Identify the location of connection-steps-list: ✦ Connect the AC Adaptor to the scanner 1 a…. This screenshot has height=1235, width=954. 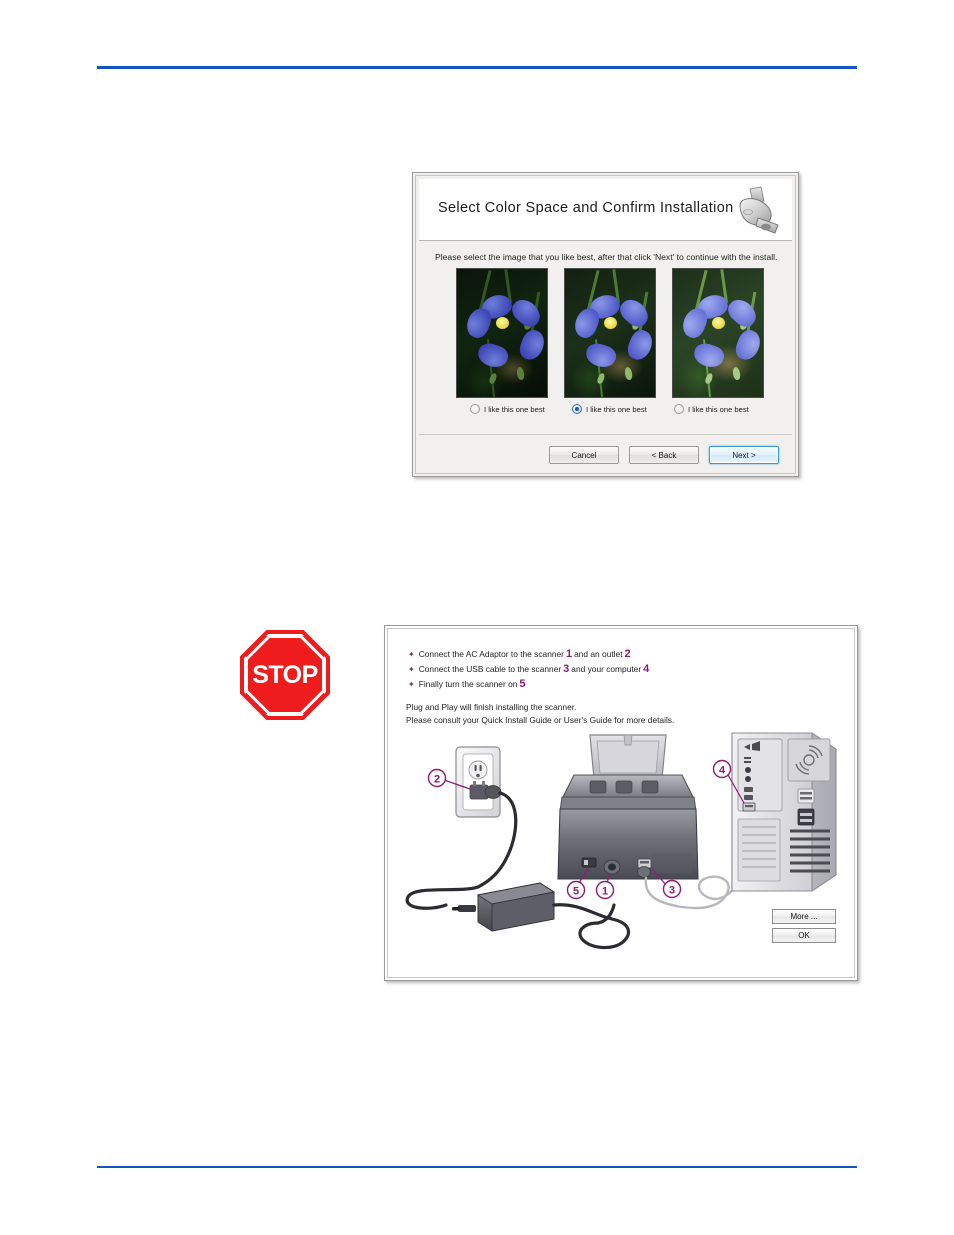
(623, 669).